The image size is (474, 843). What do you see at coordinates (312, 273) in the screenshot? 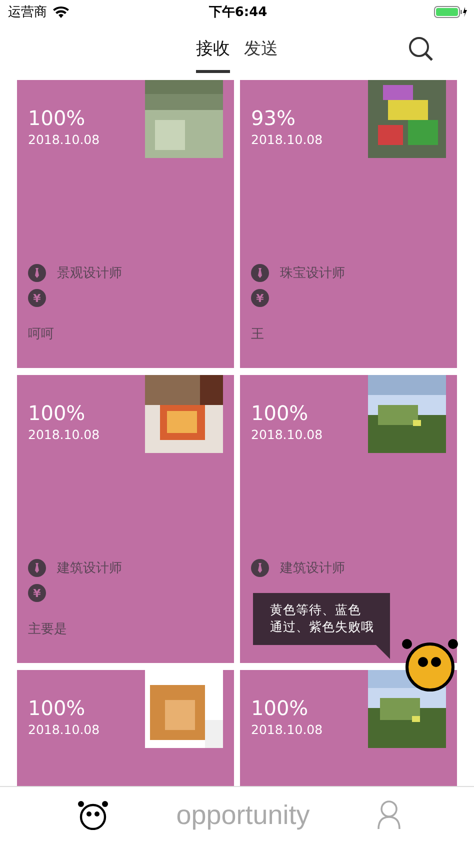
I see `job-title: 珠宝设计师` at bounding box center [312, 273].